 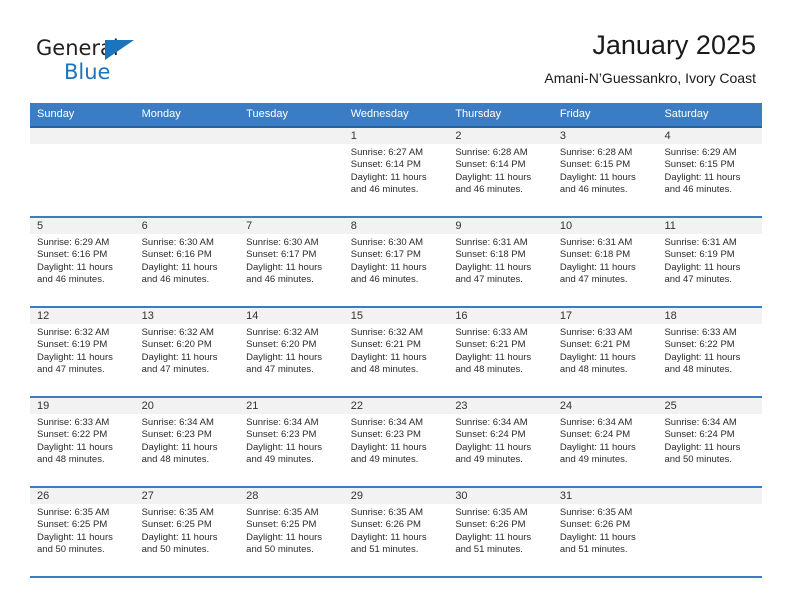 What do you see at coordinates (176, 345) in the screenshot?
I see `day-sunset-text: Sunset: 6:20 PM` at bounding box center [176, 345].